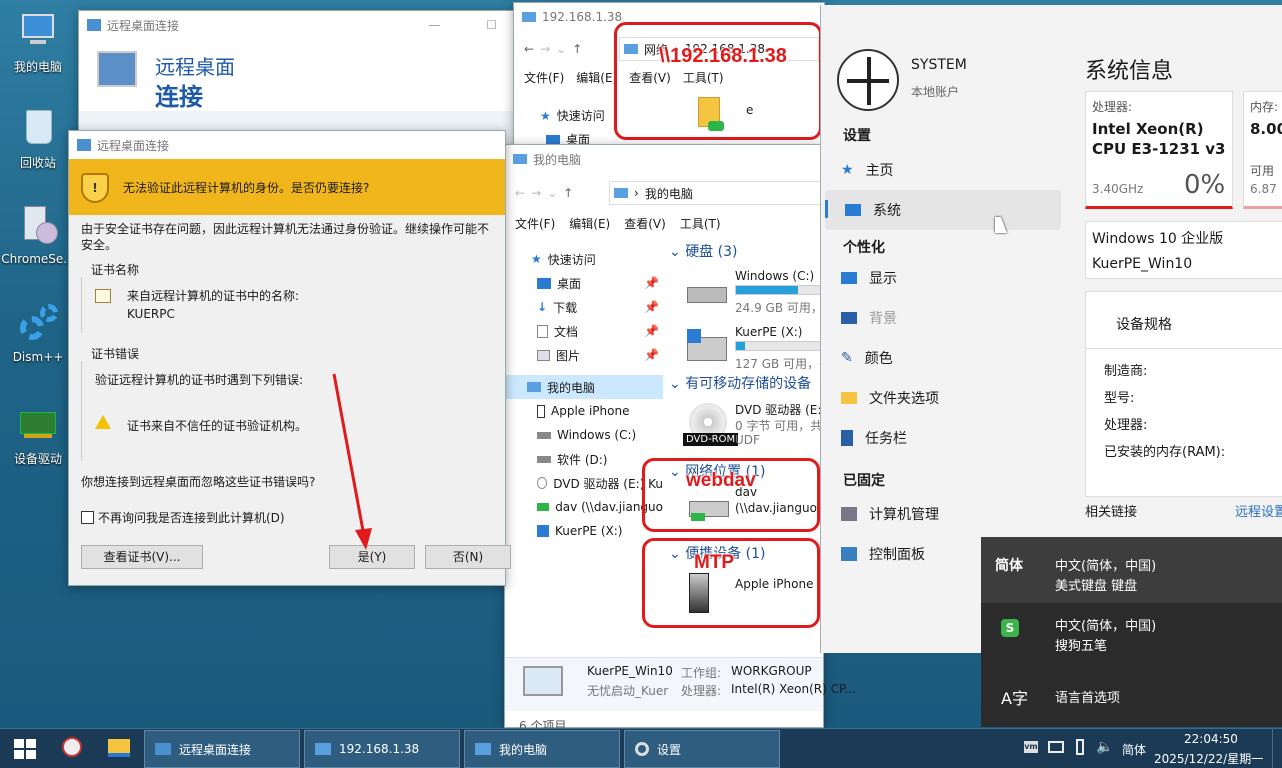 The width and height of the screenshot is (1282, 768). Describe the element at coordinates (847, 438) in the screenshot. I see `taskbar-icon` at that location.